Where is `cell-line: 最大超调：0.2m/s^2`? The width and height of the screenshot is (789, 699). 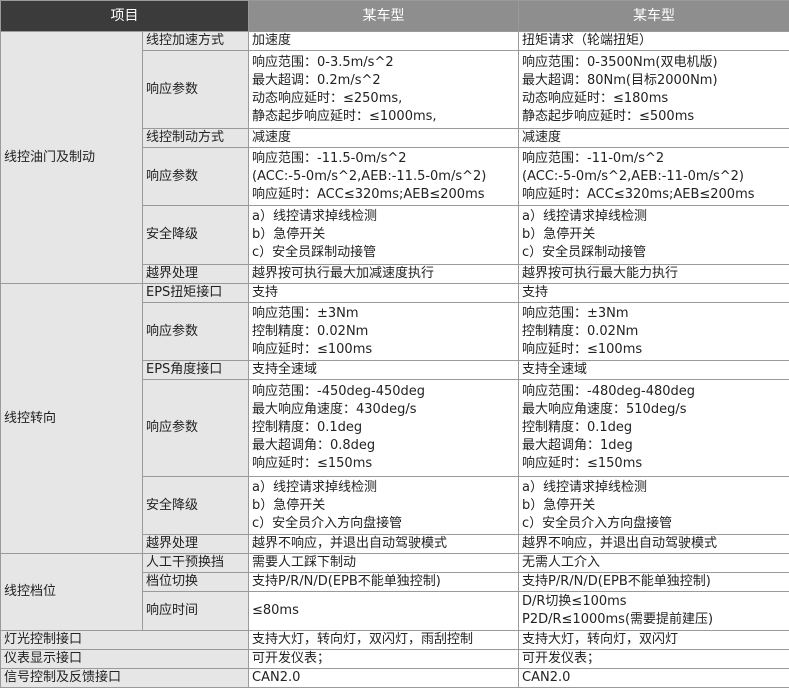
cell-line: 最大超调：0.2m/s^2 is located at coordinates (316, 80).